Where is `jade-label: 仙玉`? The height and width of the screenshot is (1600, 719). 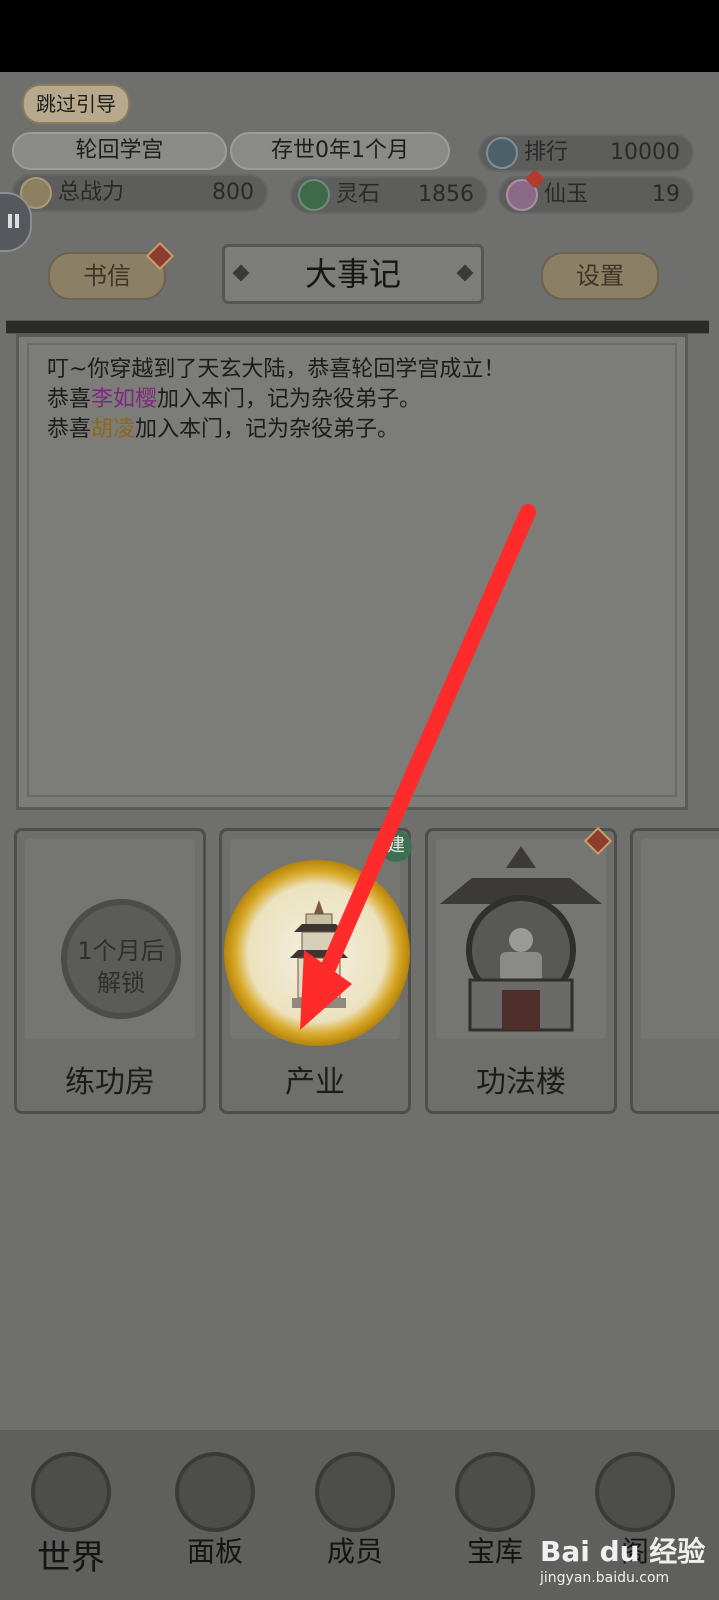
jade-label: 仙玉 is located at coordinates (566, 194).